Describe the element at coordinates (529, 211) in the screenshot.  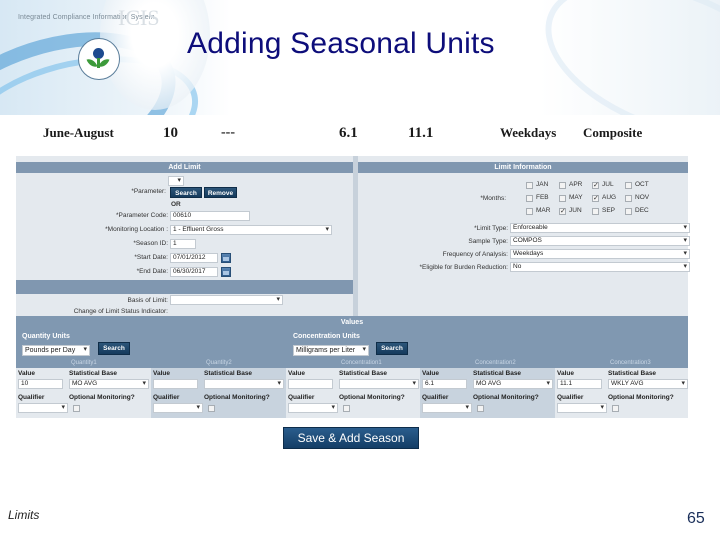
I see `month-checkbox-mar` at that location.